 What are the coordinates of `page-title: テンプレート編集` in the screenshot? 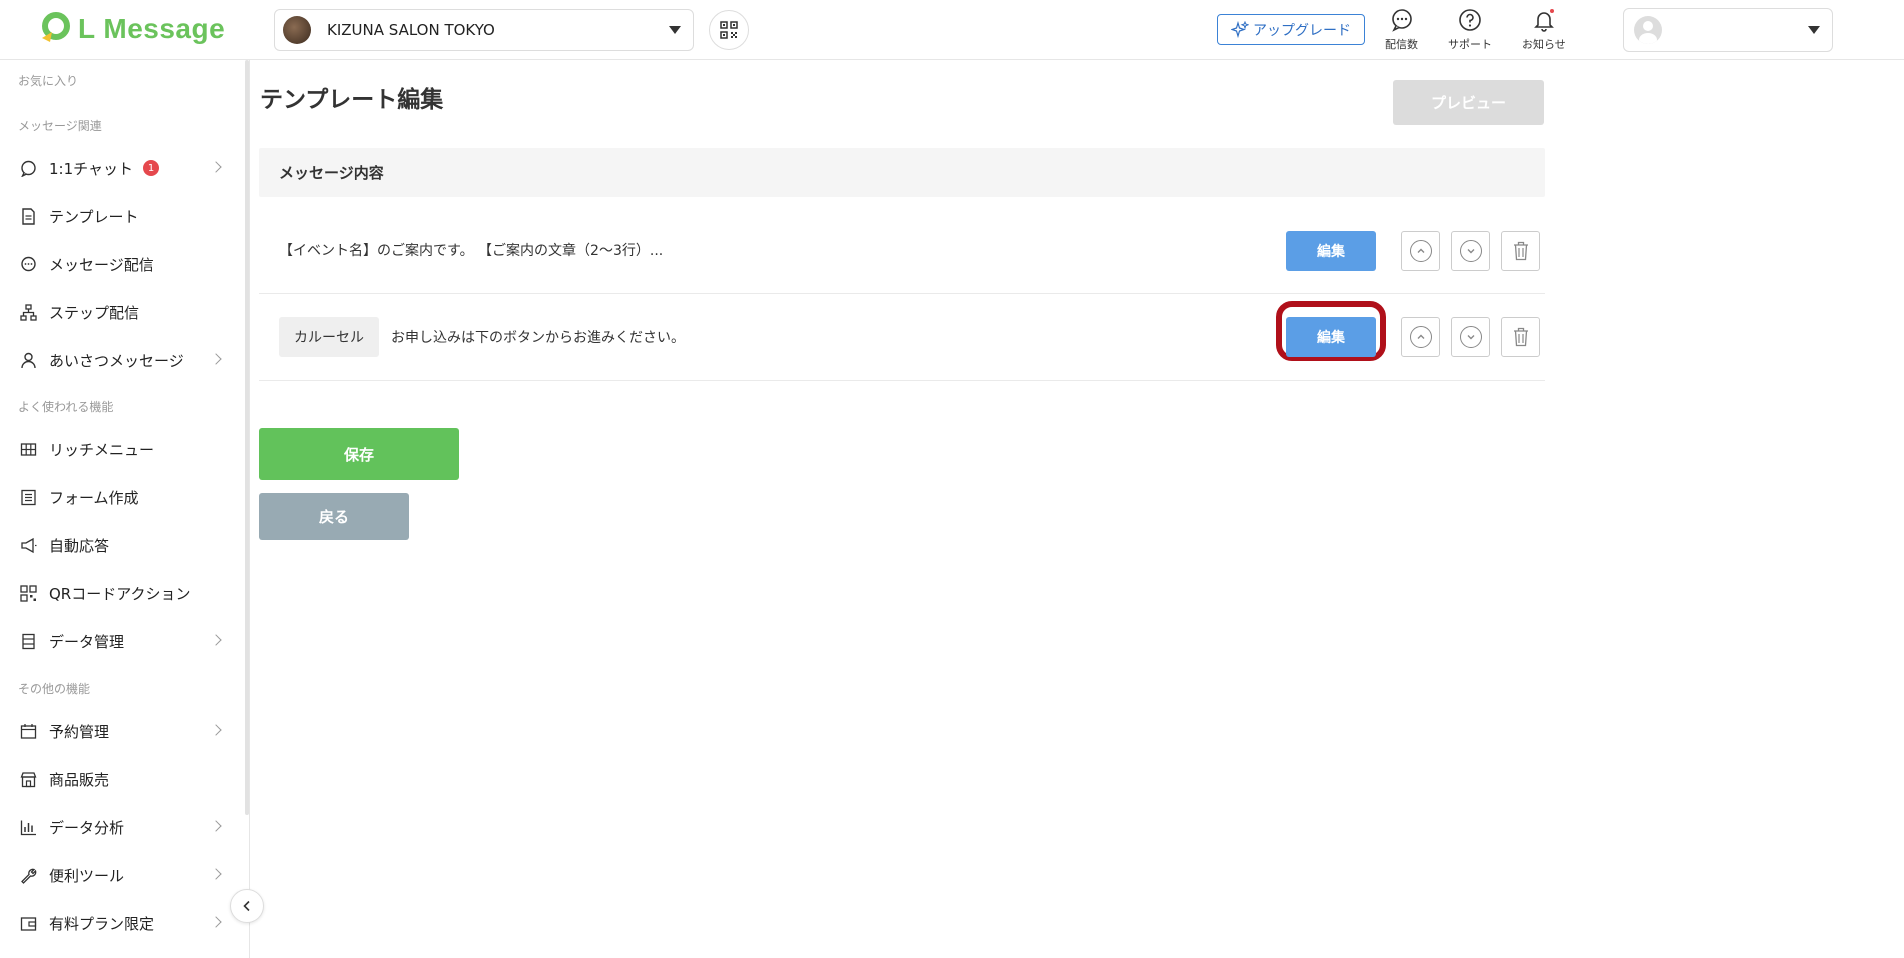 It's located at (352, 100).